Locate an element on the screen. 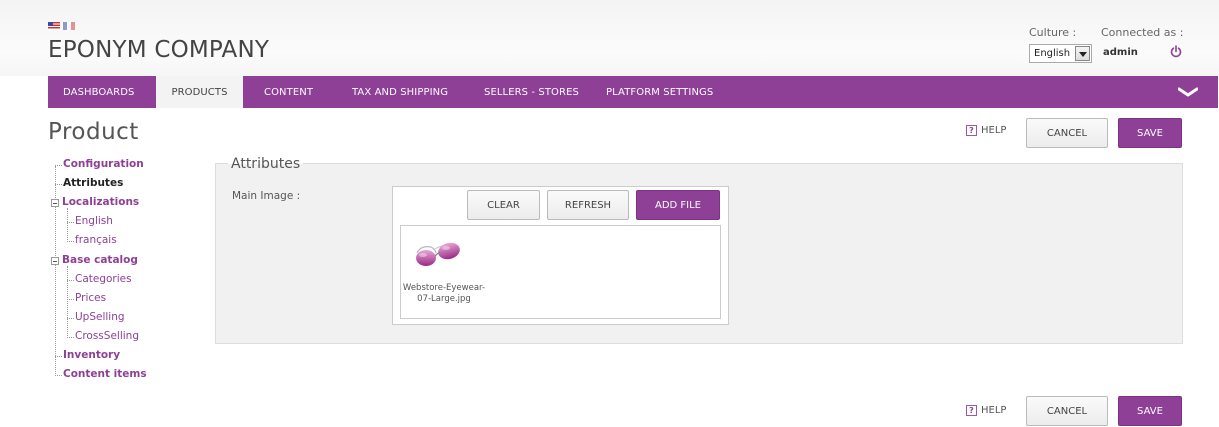 This screenshot has height=427, width=1219. nav-sellers-stores: SELLERS - STORES is located at coordinates (531, 92).